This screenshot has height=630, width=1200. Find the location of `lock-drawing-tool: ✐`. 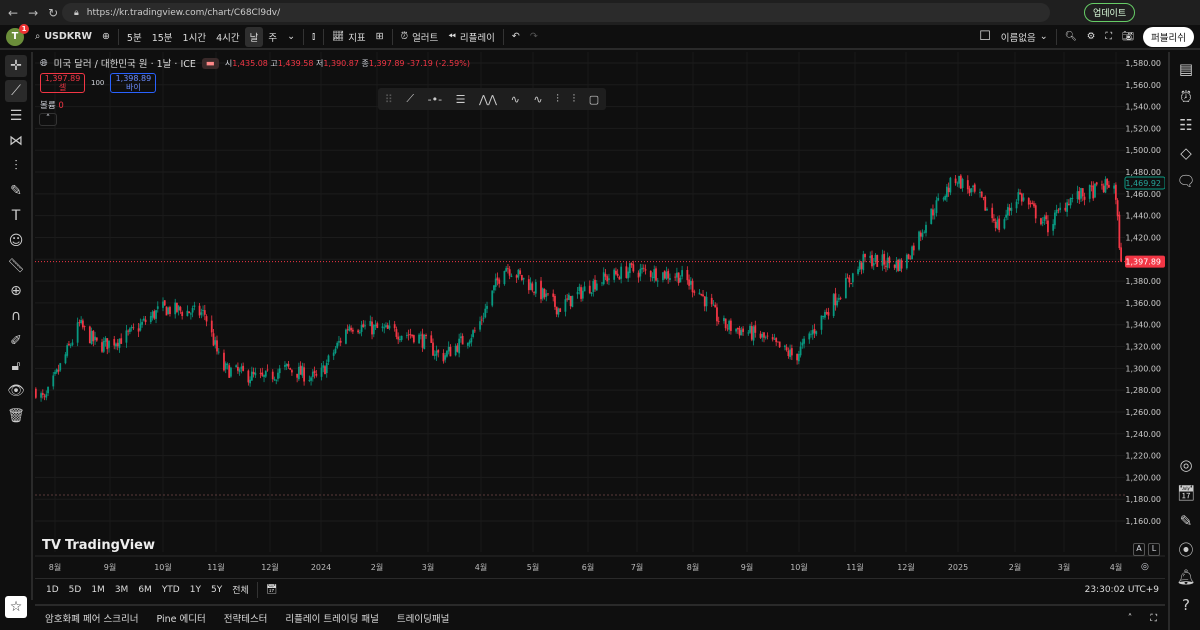

lock-drawing-tool: ✐ is located at coordinates (16, 341).